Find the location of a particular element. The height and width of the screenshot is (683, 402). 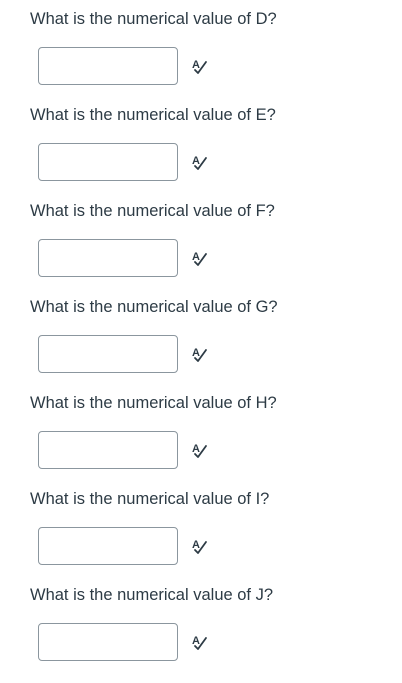

answer-input-i is located at coordinates (108, 546).